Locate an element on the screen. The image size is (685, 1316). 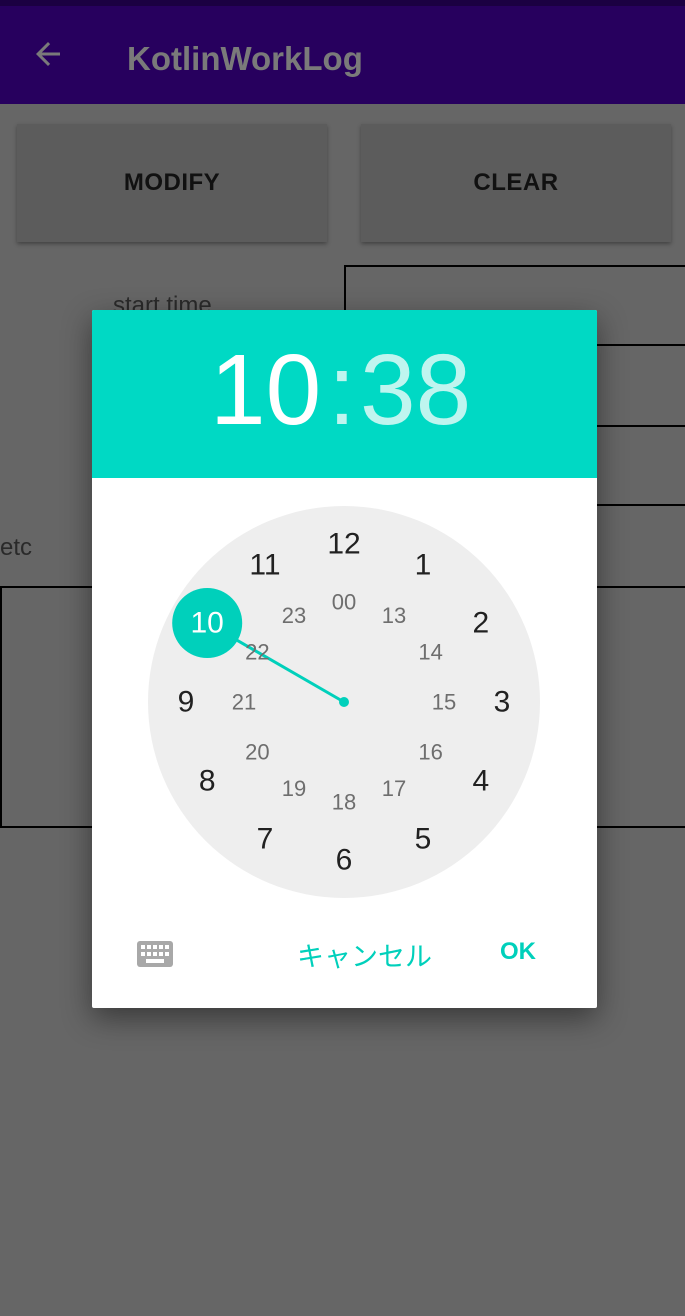
app-title: KotlinWorkLog is located at coordinates (245, 58).